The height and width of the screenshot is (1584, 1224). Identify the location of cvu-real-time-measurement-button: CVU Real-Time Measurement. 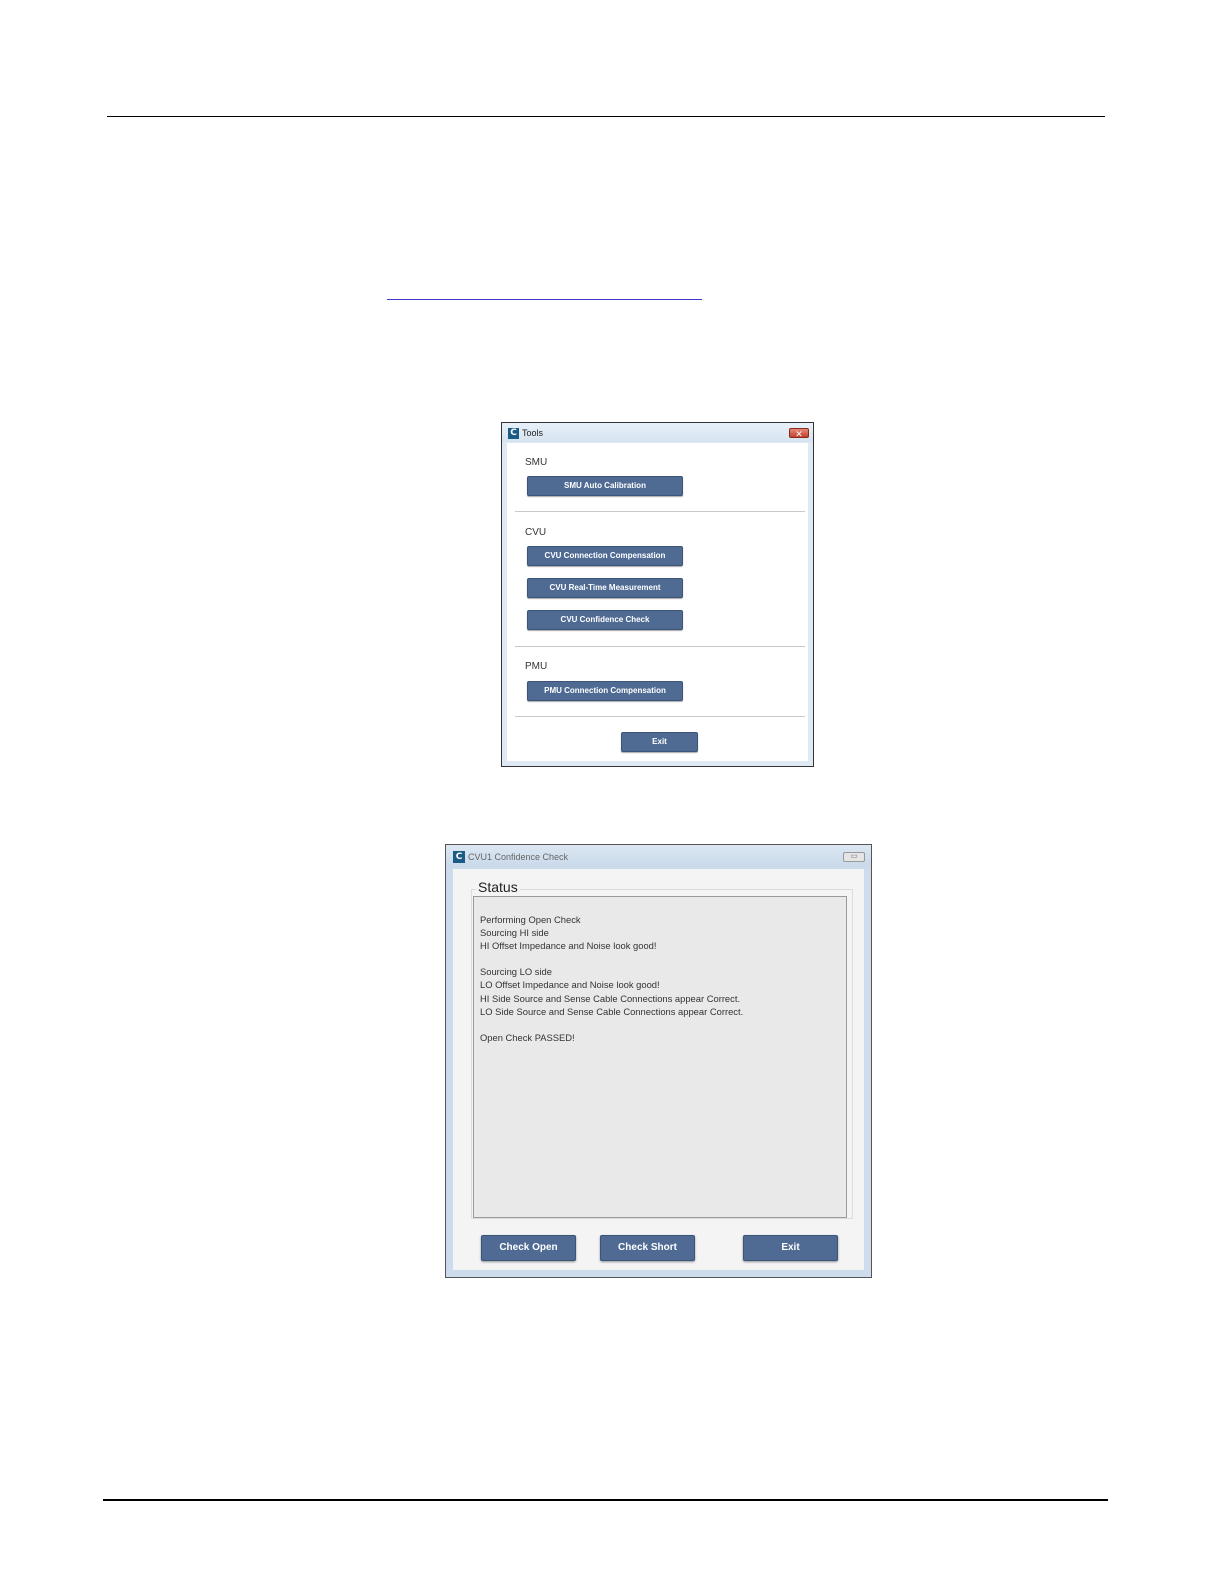
(605, 588).